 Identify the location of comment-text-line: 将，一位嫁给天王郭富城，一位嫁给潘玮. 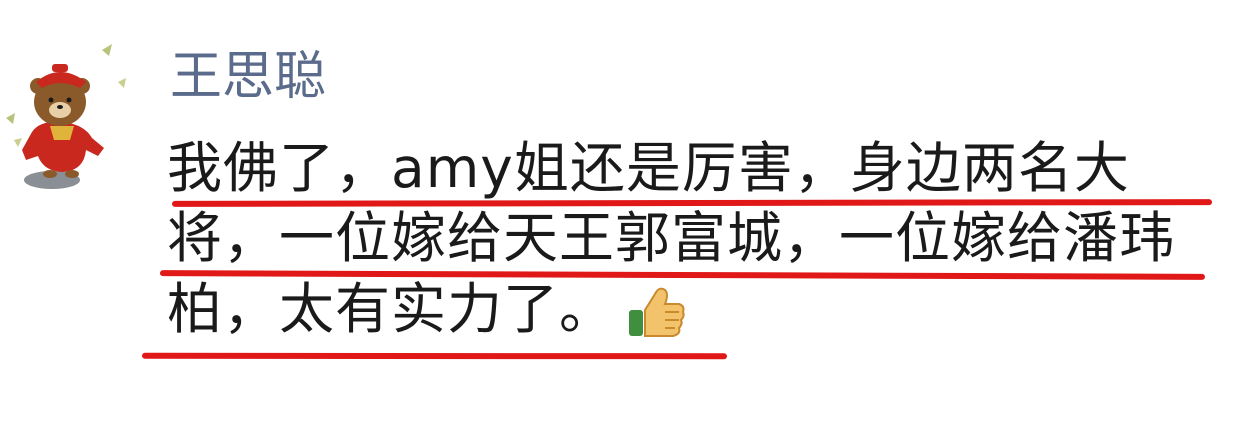
(671, 238).